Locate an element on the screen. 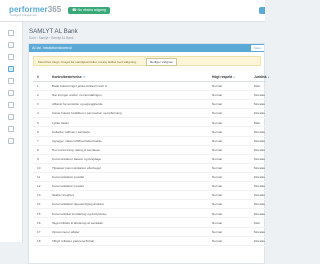 The width and height of the screenshot is (320, 264). extra-access-button: ☎ Nu ekstra adgang is located at coordinates (89, 10).